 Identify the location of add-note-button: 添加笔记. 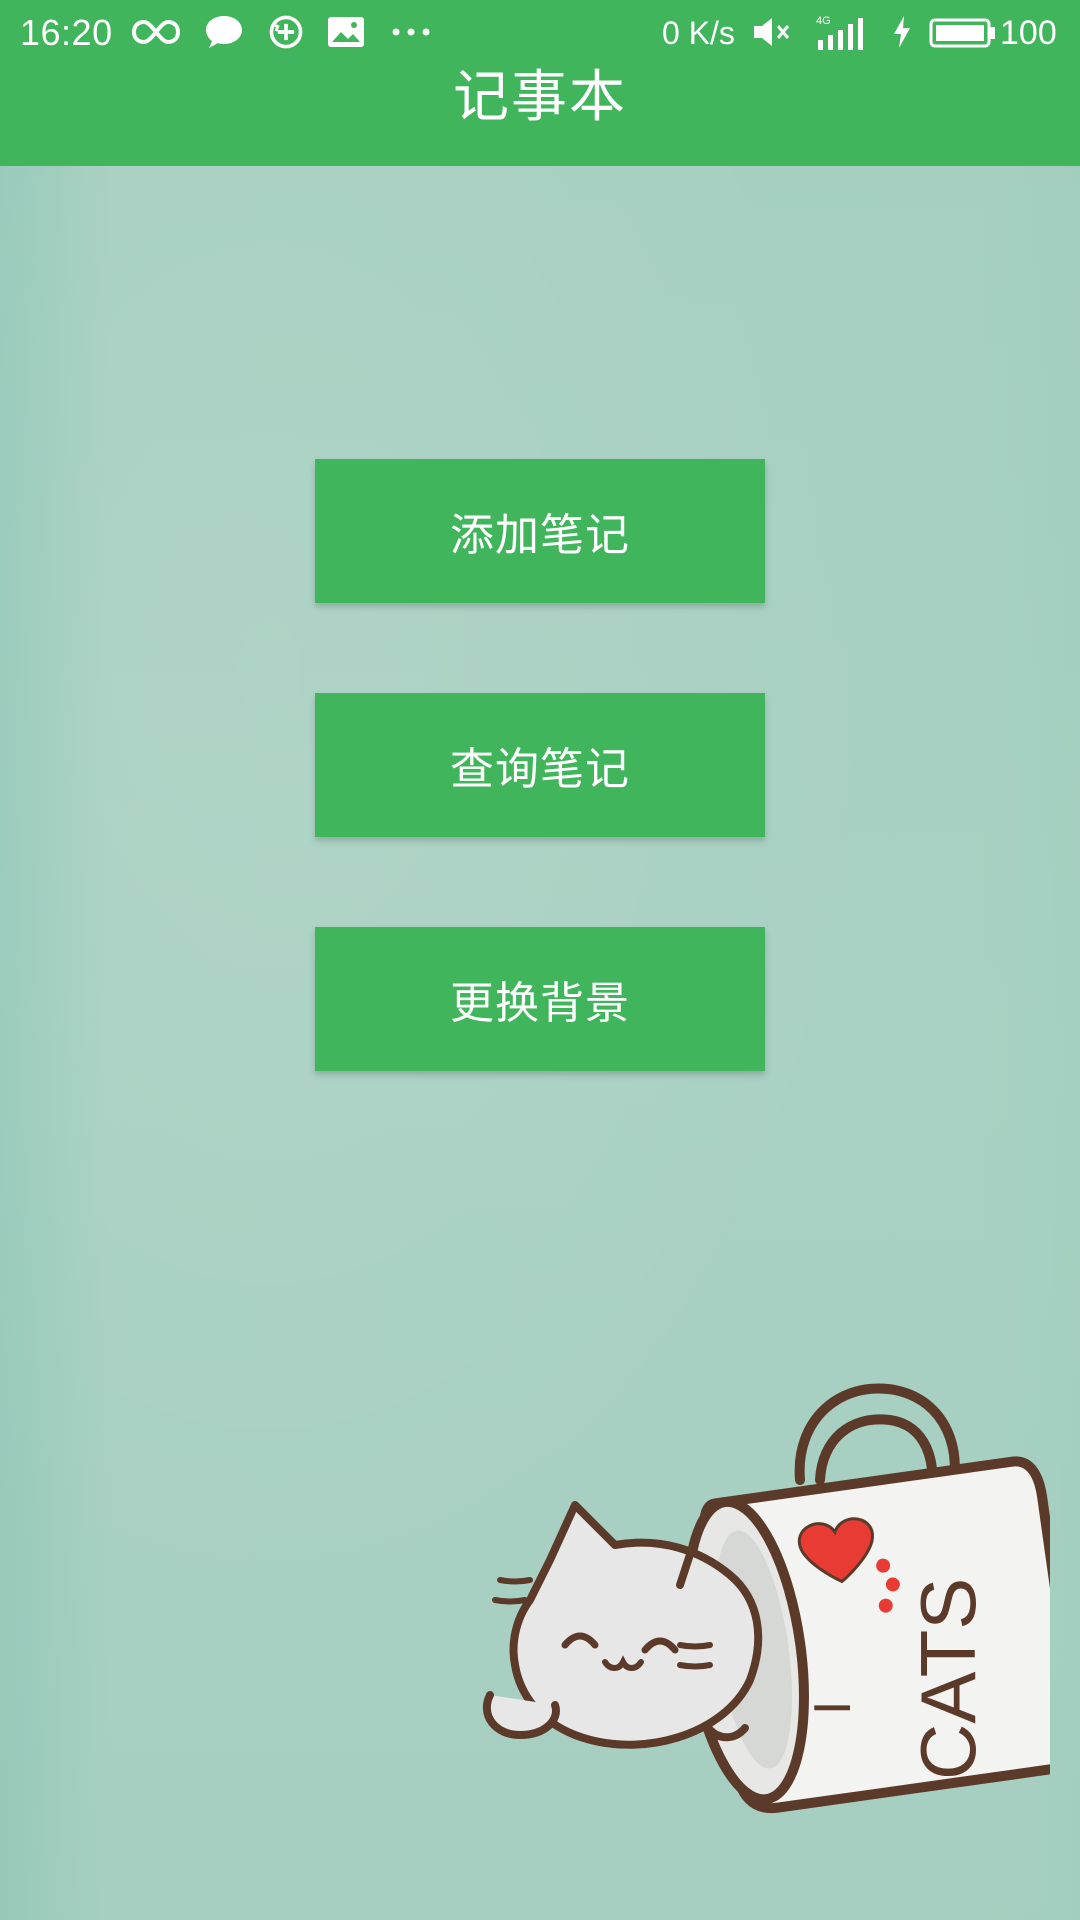
(540, 531).